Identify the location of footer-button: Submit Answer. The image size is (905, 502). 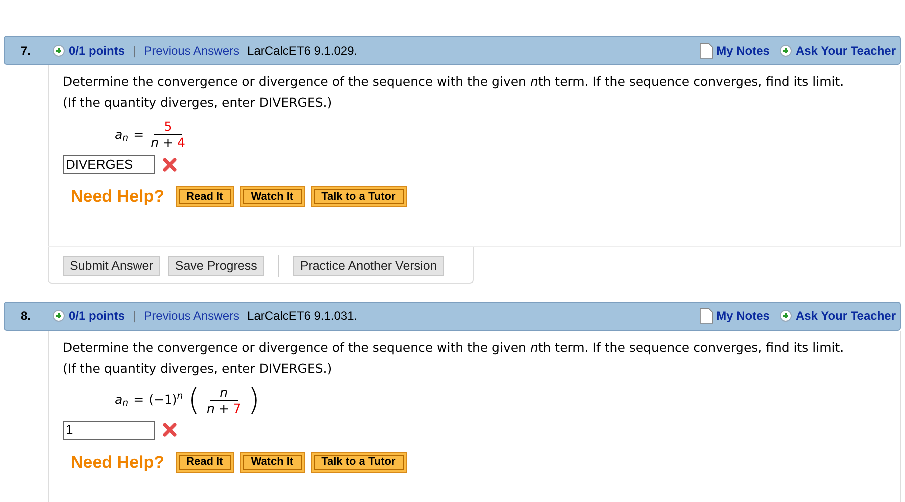
(111, 266).